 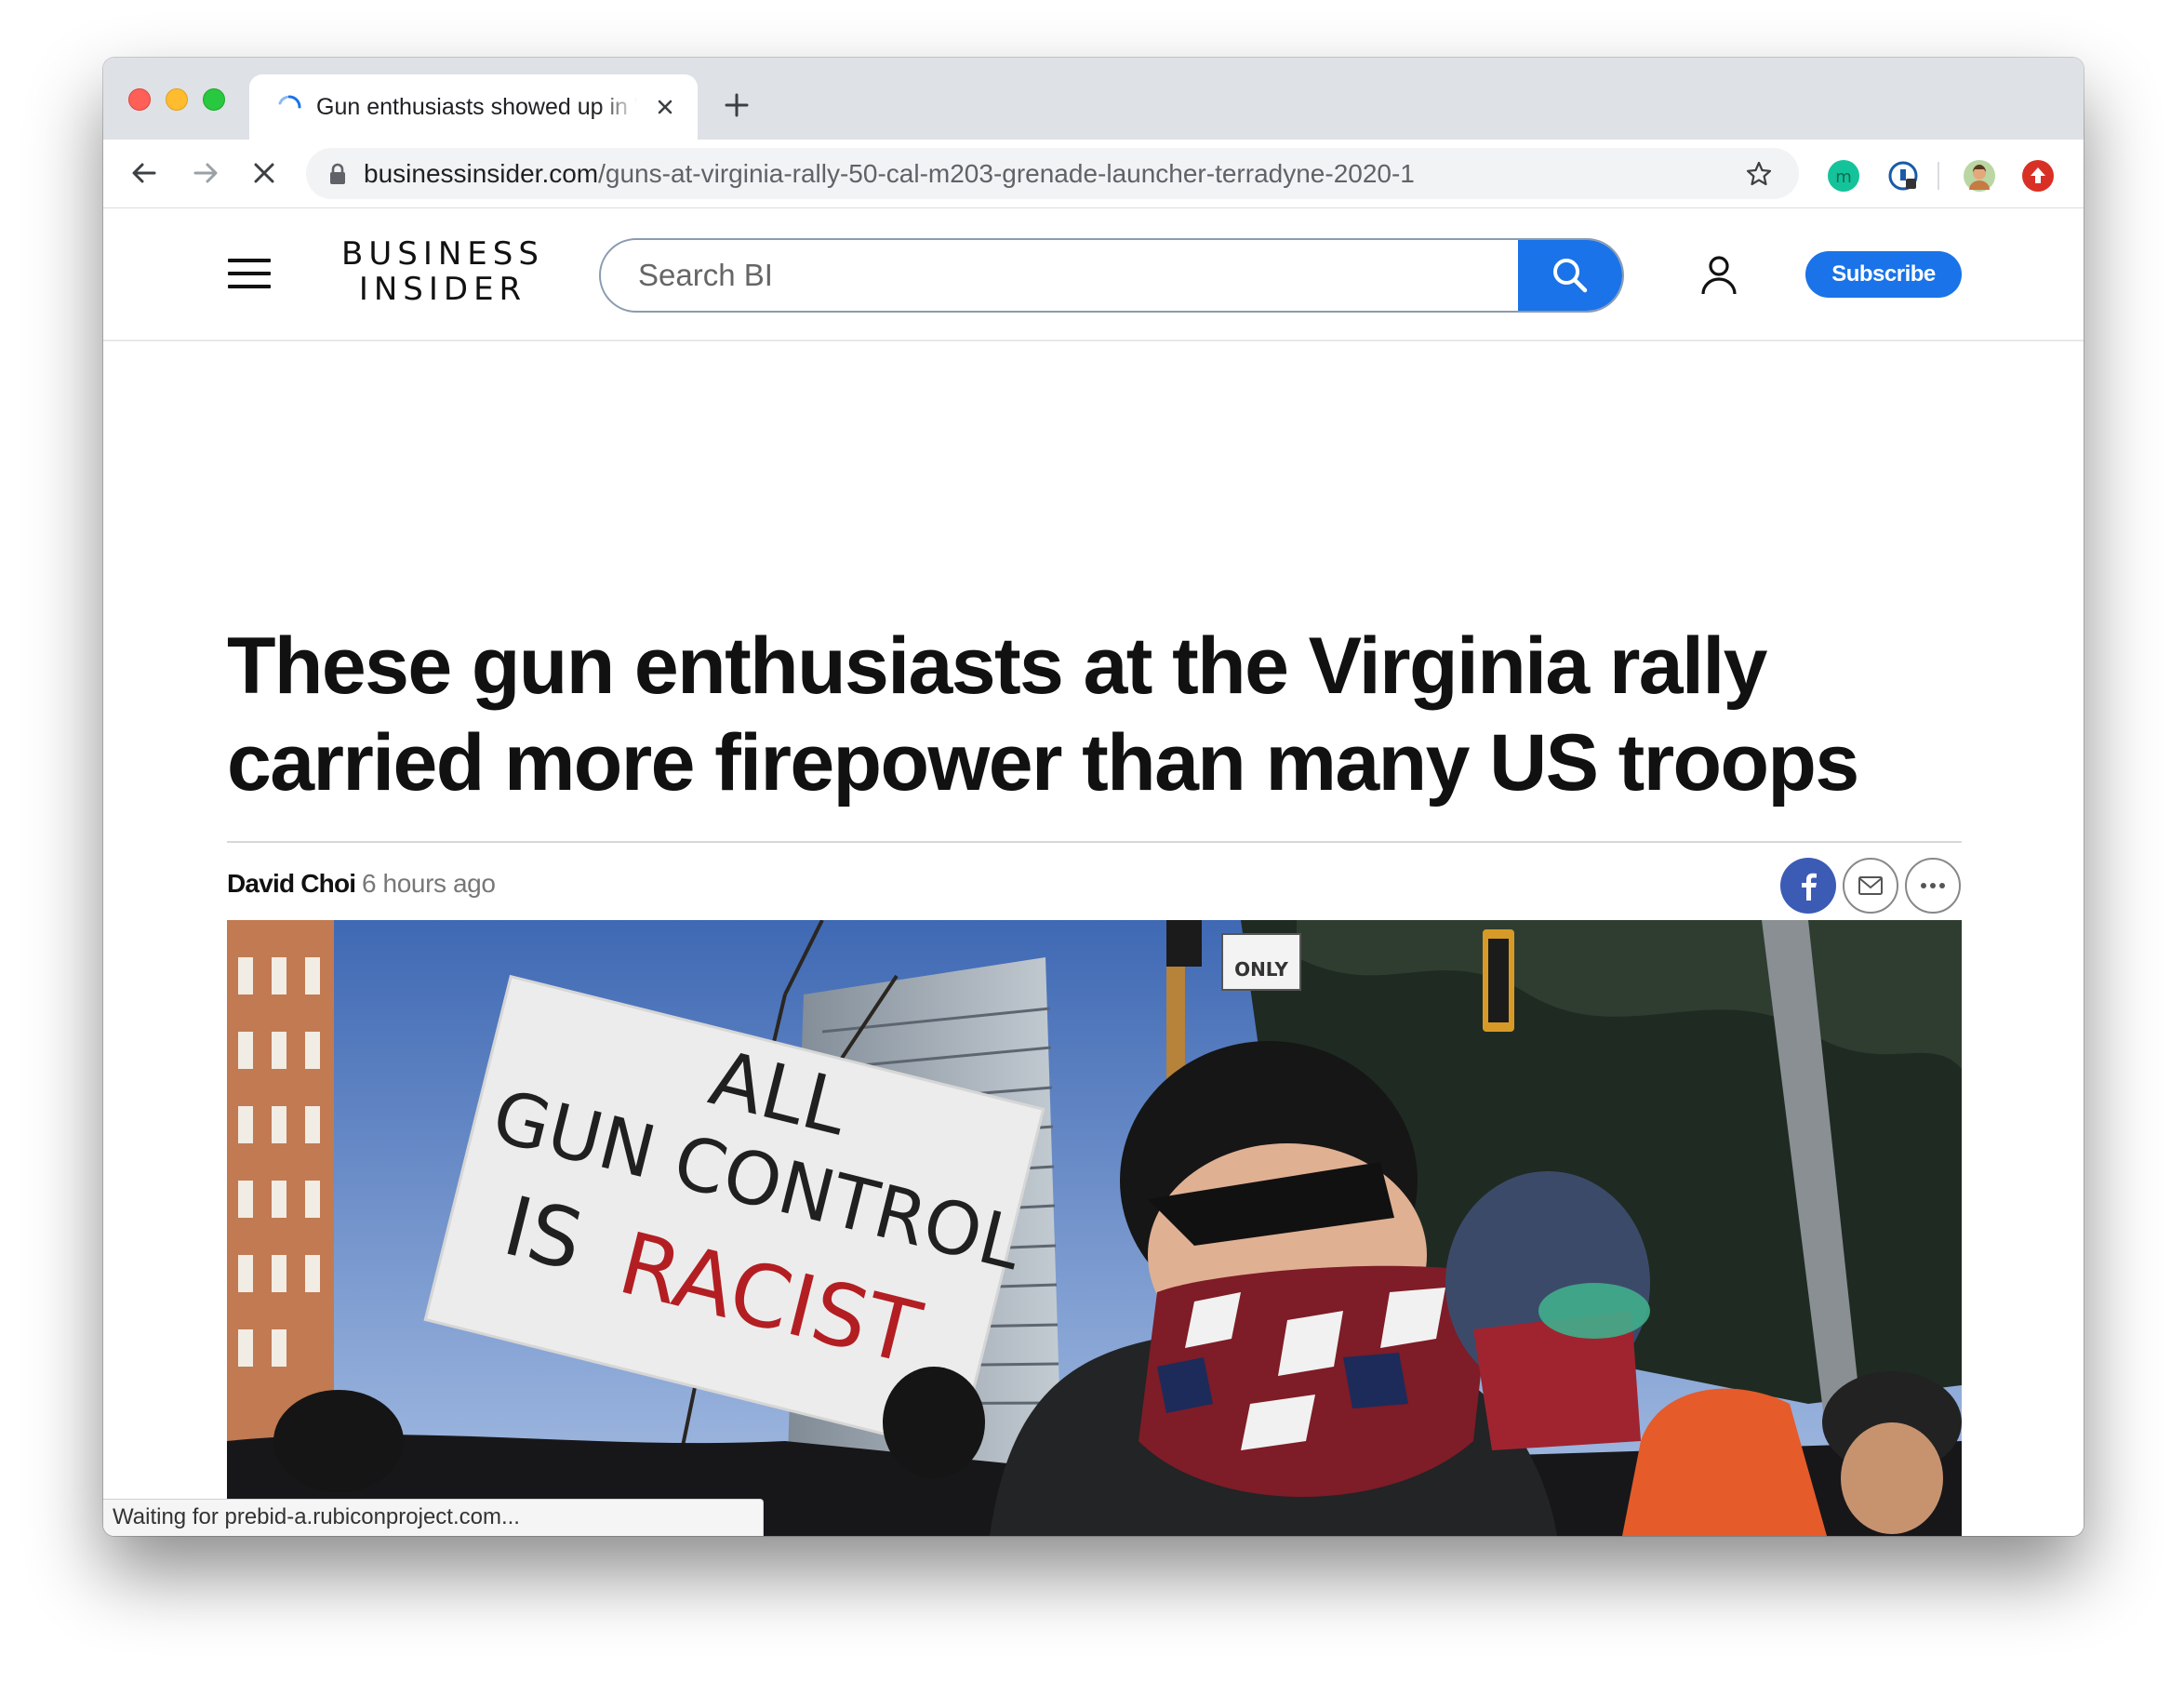 I want to click on search-button, so click(x=1570, y=275).